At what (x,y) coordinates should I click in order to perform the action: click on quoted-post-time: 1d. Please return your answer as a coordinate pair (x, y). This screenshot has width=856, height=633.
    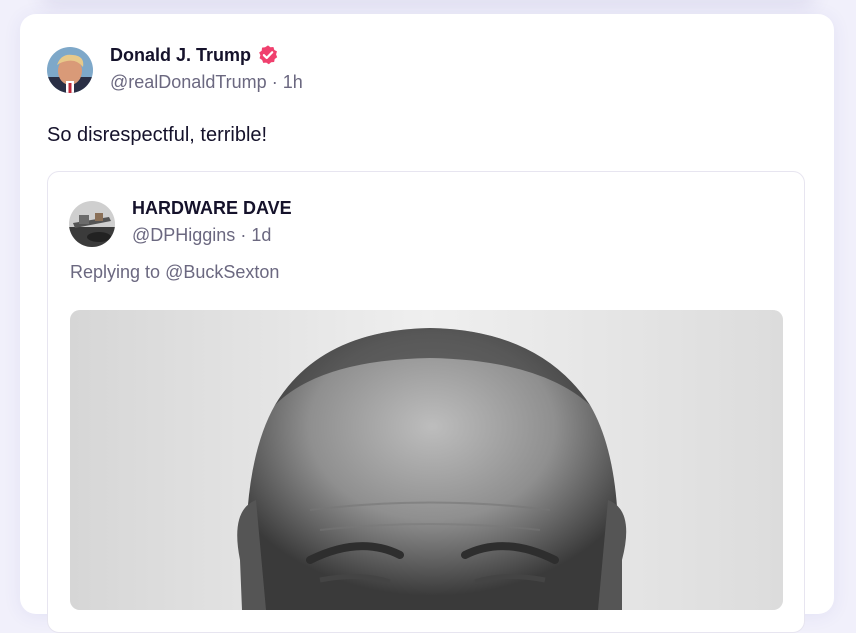
    Looking at the image, I should click on (261, 235).